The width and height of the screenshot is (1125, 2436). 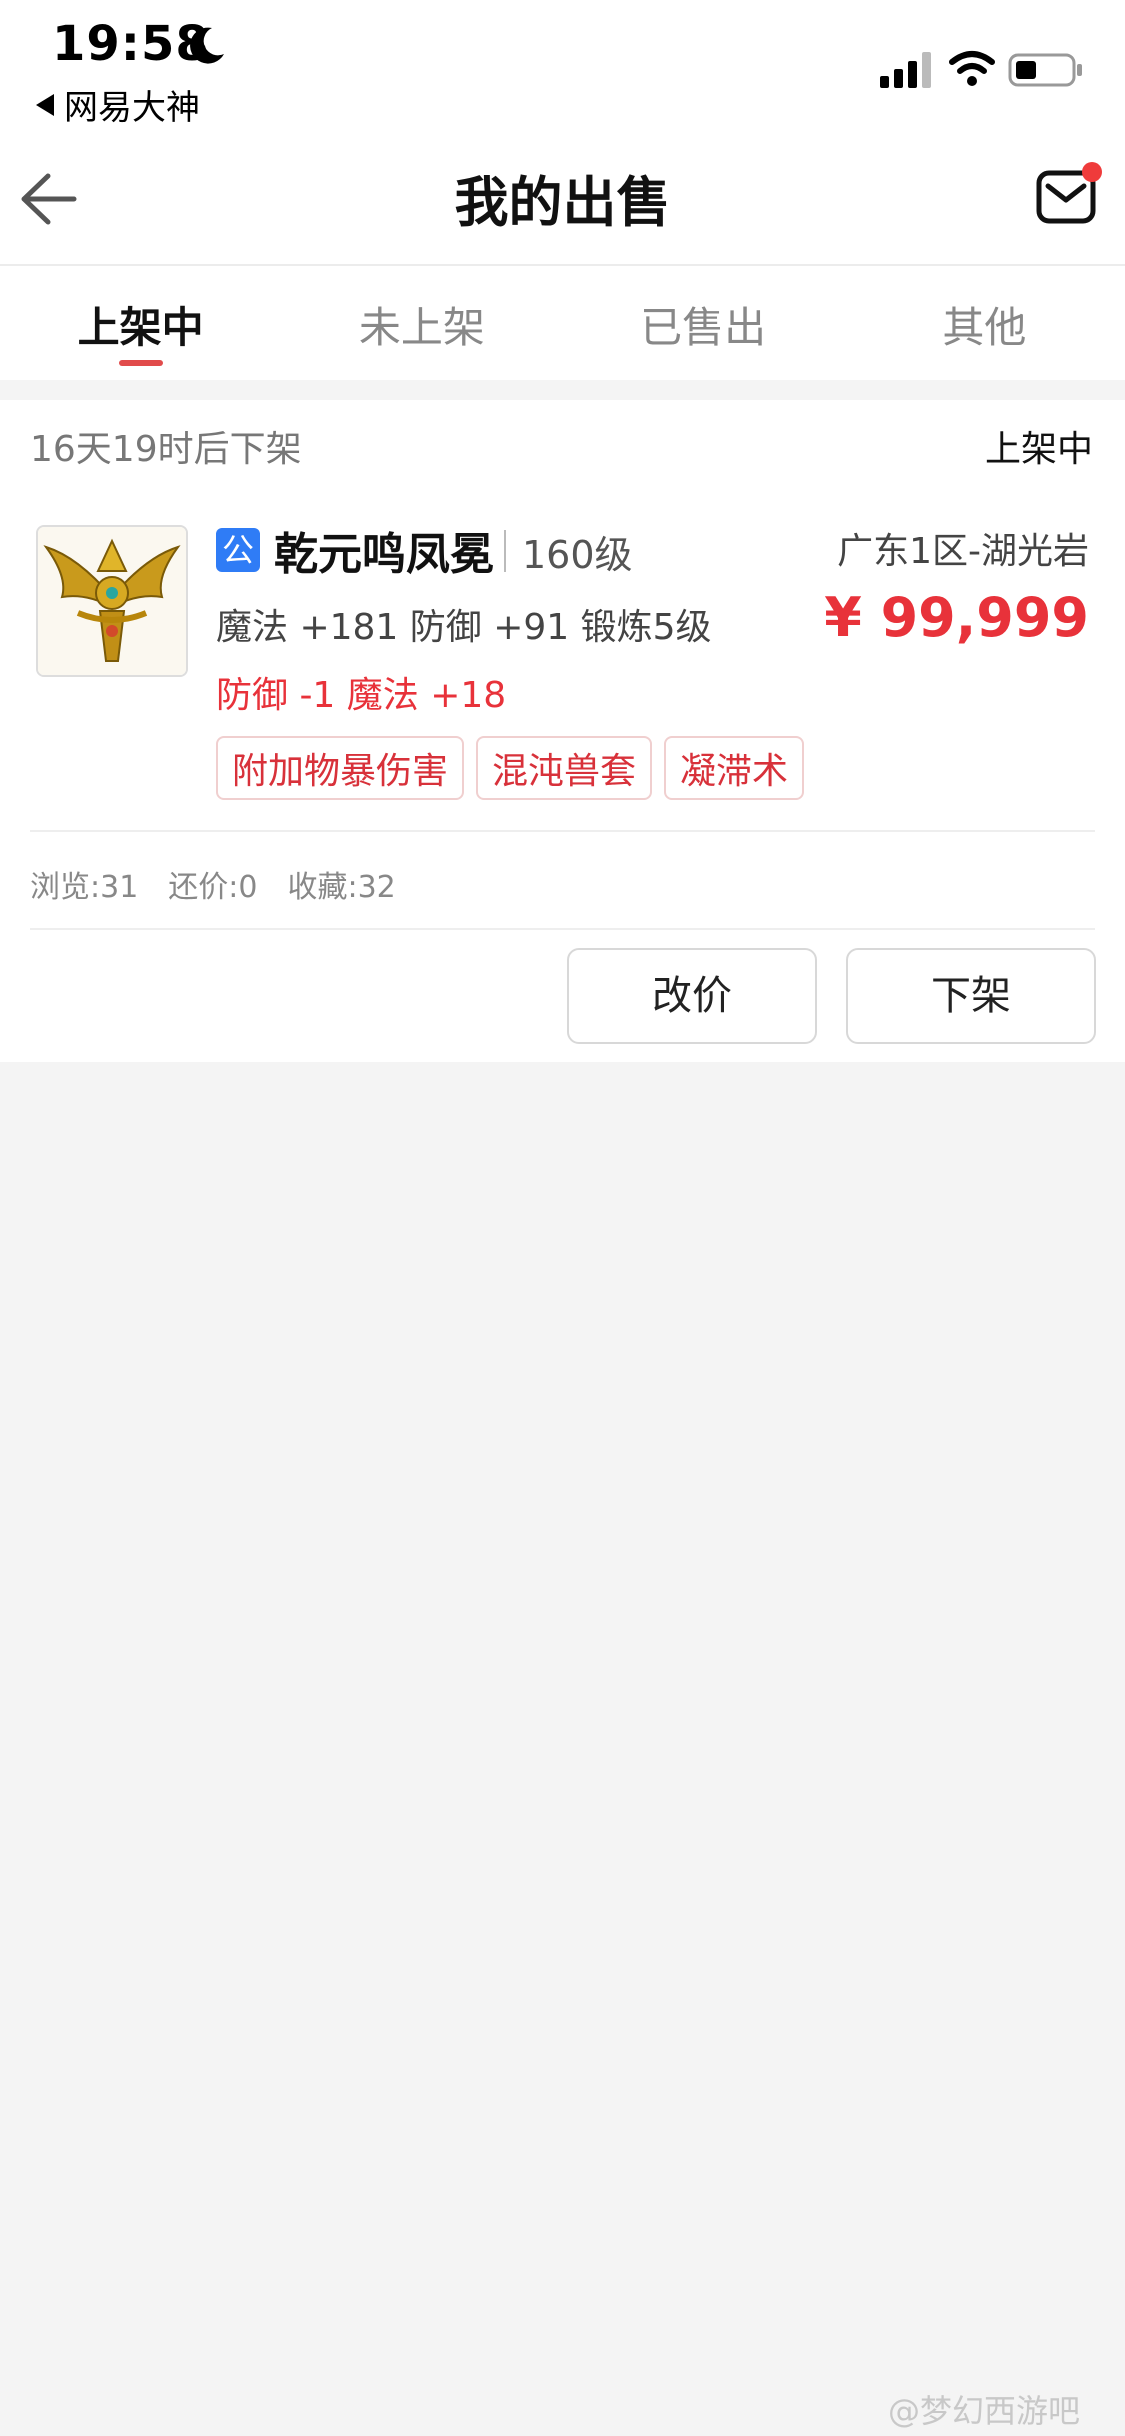 I want to click on bargain-count: 还价:0, so click(x=213, y=887).